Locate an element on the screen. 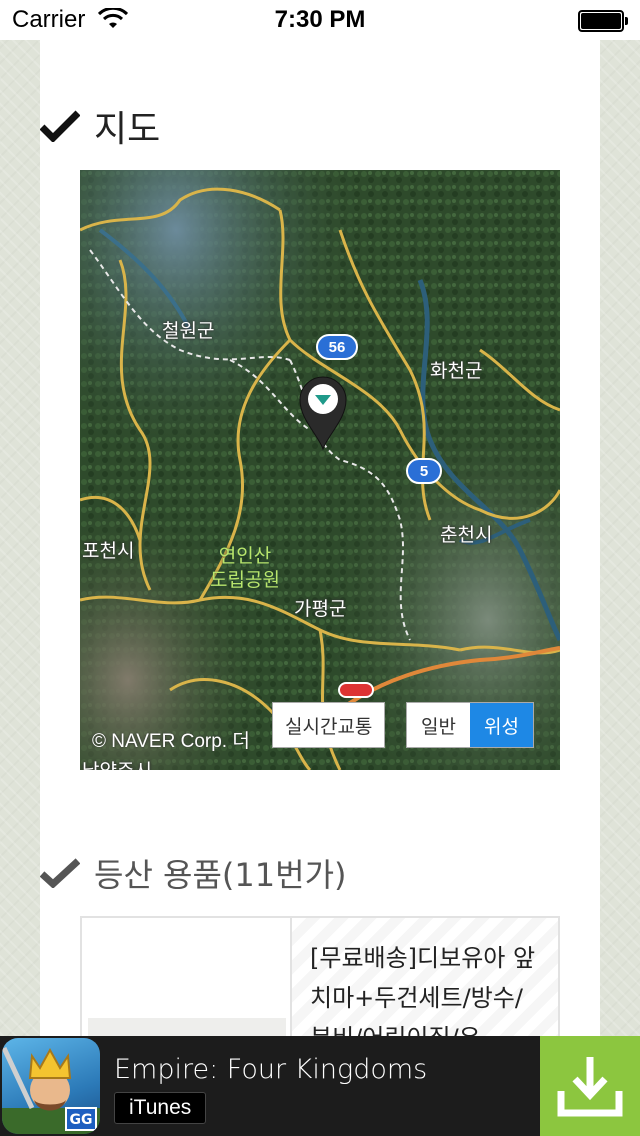  map-label-namyangju: 남양주시 is located at coordinates (117, 763).